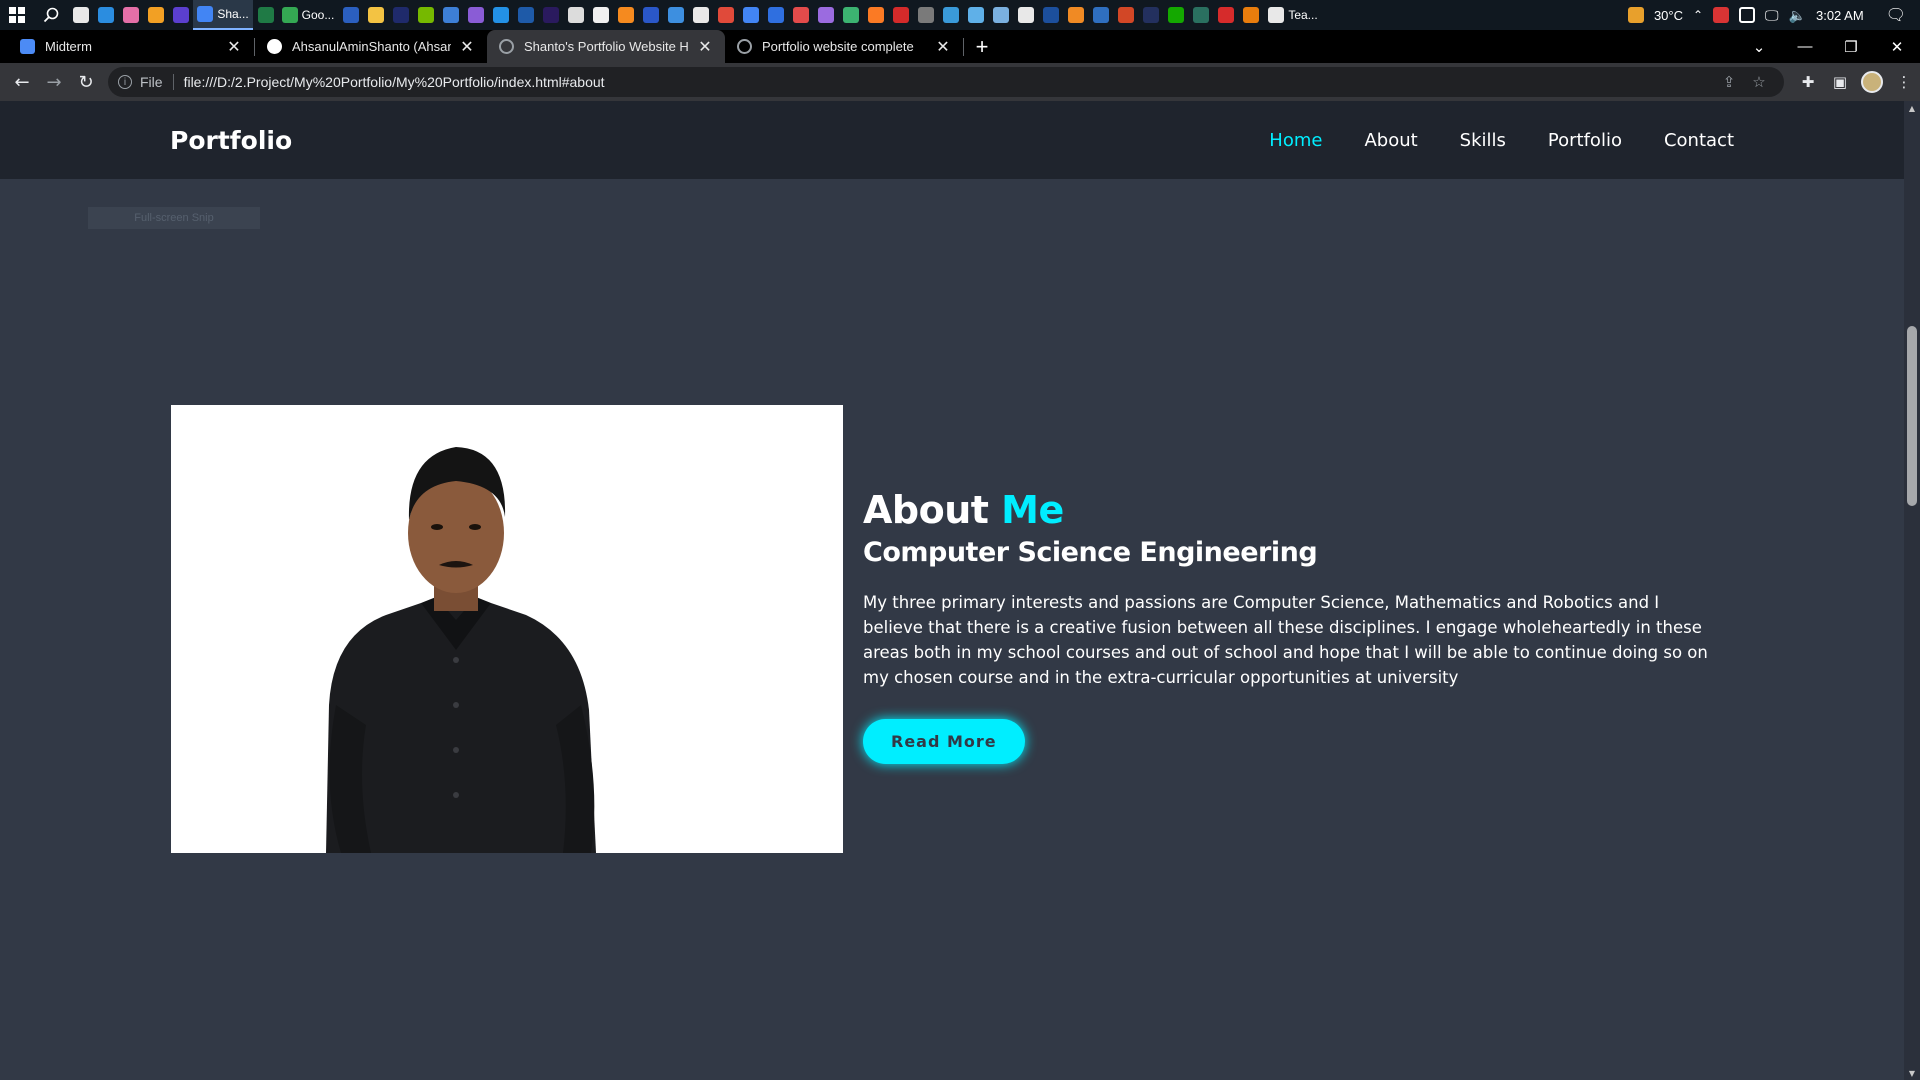  What do you see at coordinates (130, 15) in the screenshot?
I see `taskbar-app-pink-app` at bounding box center [130, 15].